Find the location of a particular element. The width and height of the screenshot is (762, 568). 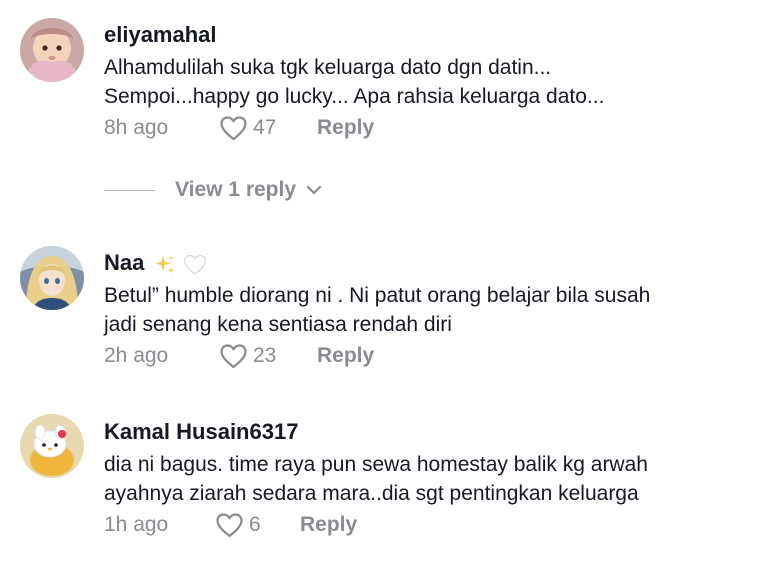

view-replies-button: View 1 reply is located at coordinates (213, 190).